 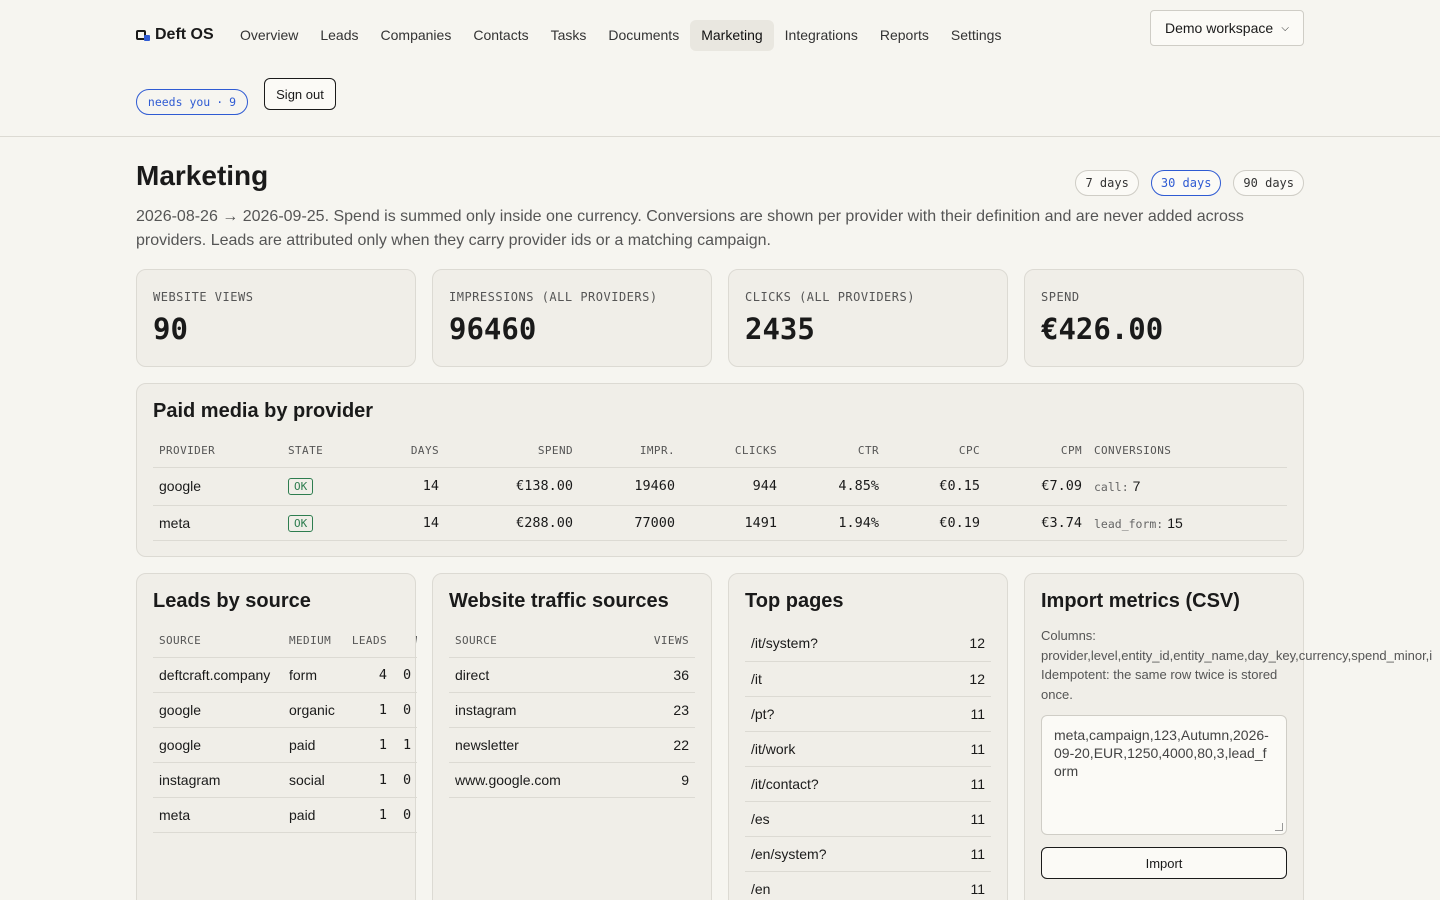 I want to click on nav-documents: Documents, so click(x=643, y=35).